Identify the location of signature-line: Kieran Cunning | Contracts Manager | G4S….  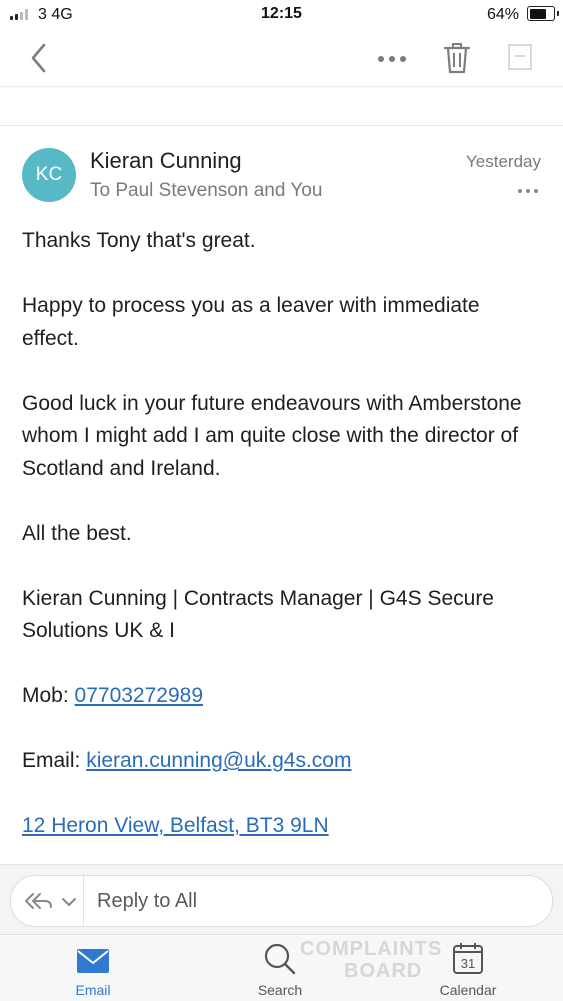
(258, 614).